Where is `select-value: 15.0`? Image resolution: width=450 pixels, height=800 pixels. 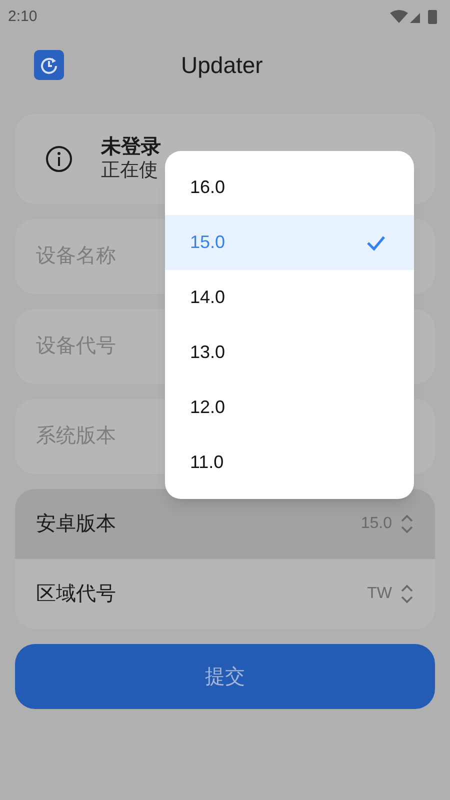 select-value: 15.0 is located at coordinates (376, 524).